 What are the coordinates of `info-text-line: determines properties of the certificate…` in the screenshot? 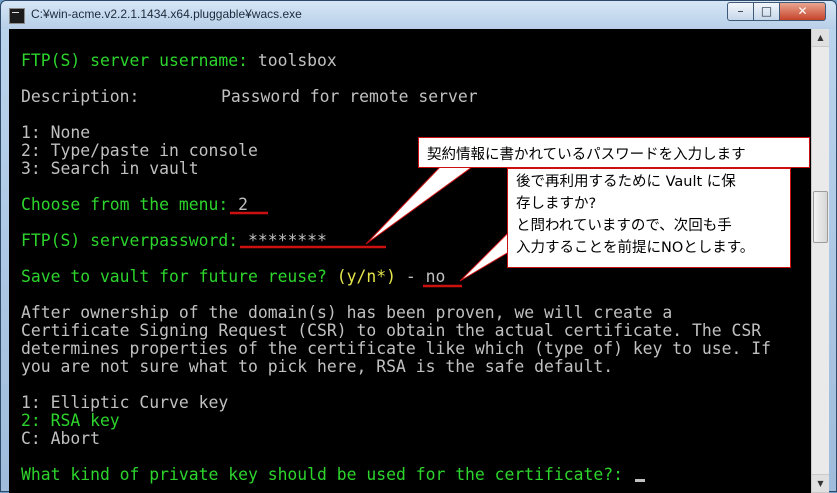 It's located at (396, 348).